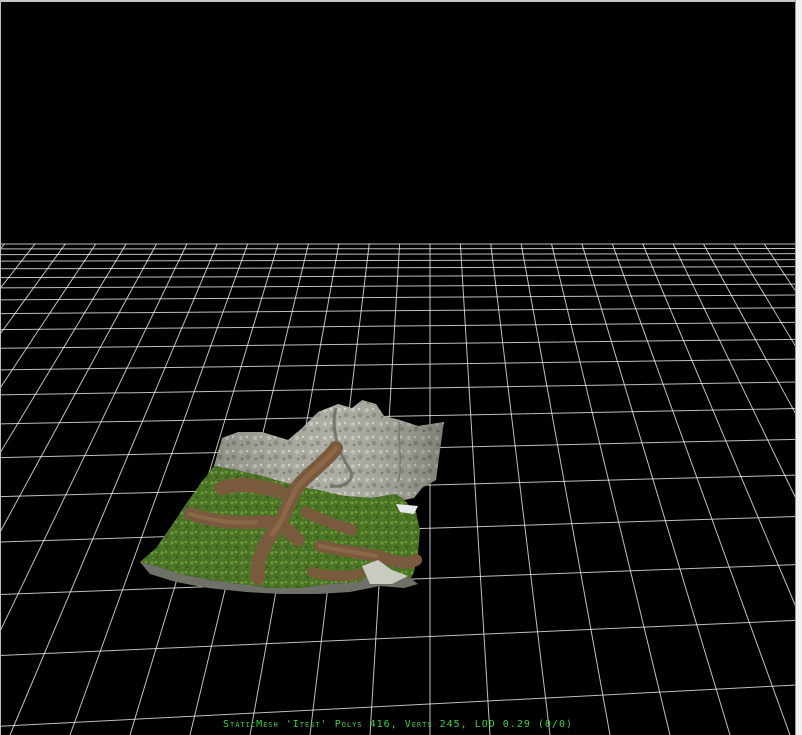  I want to click on viewport-top-border, so click(401, 1).